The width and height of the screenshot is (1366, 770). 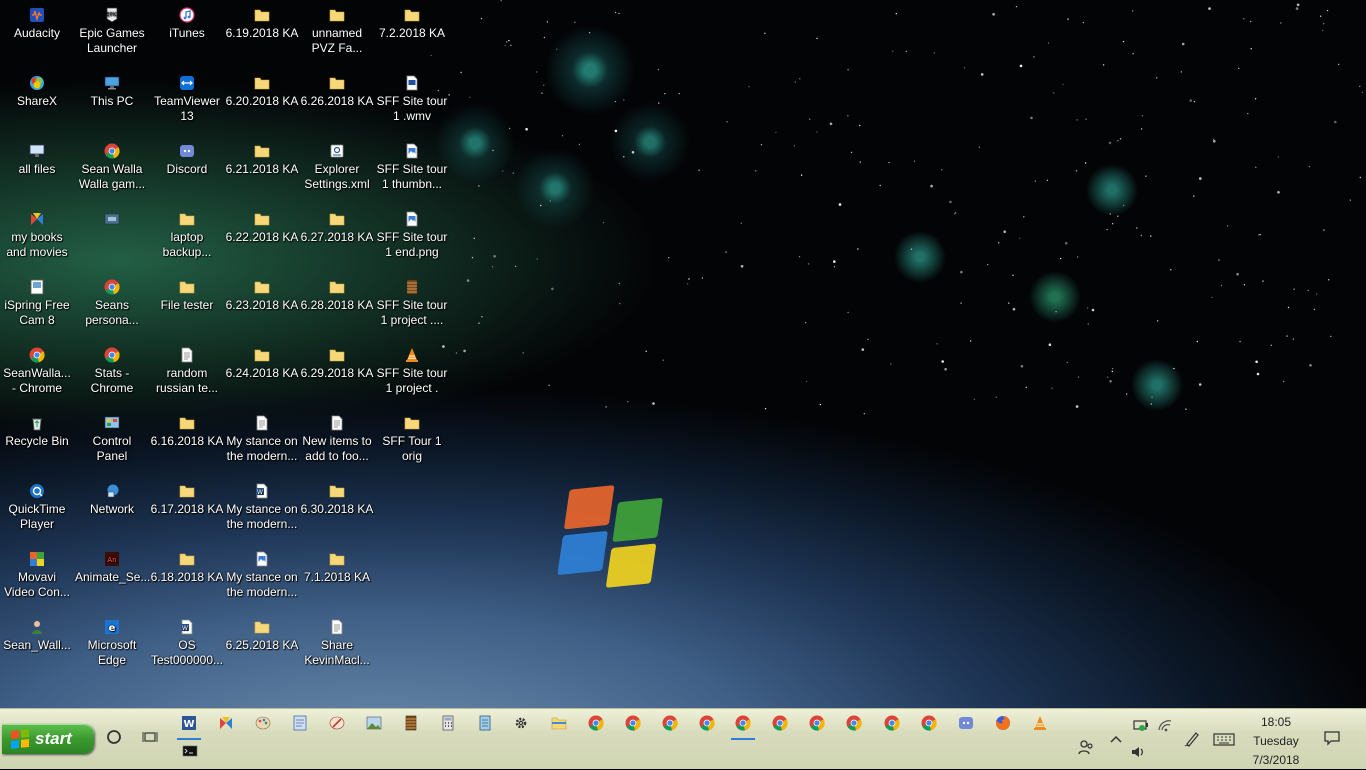 I want to click on desktop-icon: QuickTime Player, so click(x=37, y=504).